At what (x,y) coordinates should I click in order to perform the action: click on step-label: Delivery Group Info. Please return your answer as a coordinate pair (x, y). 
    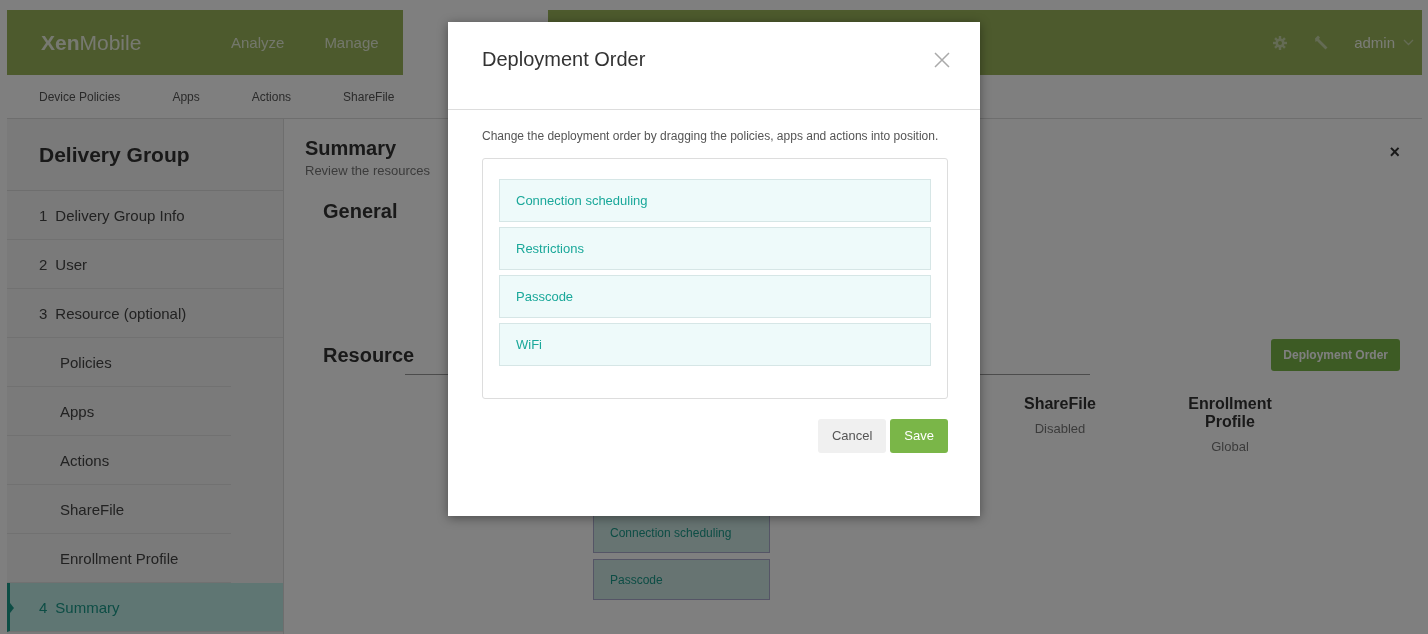
    Looking at the image, I should click on (120, 215).